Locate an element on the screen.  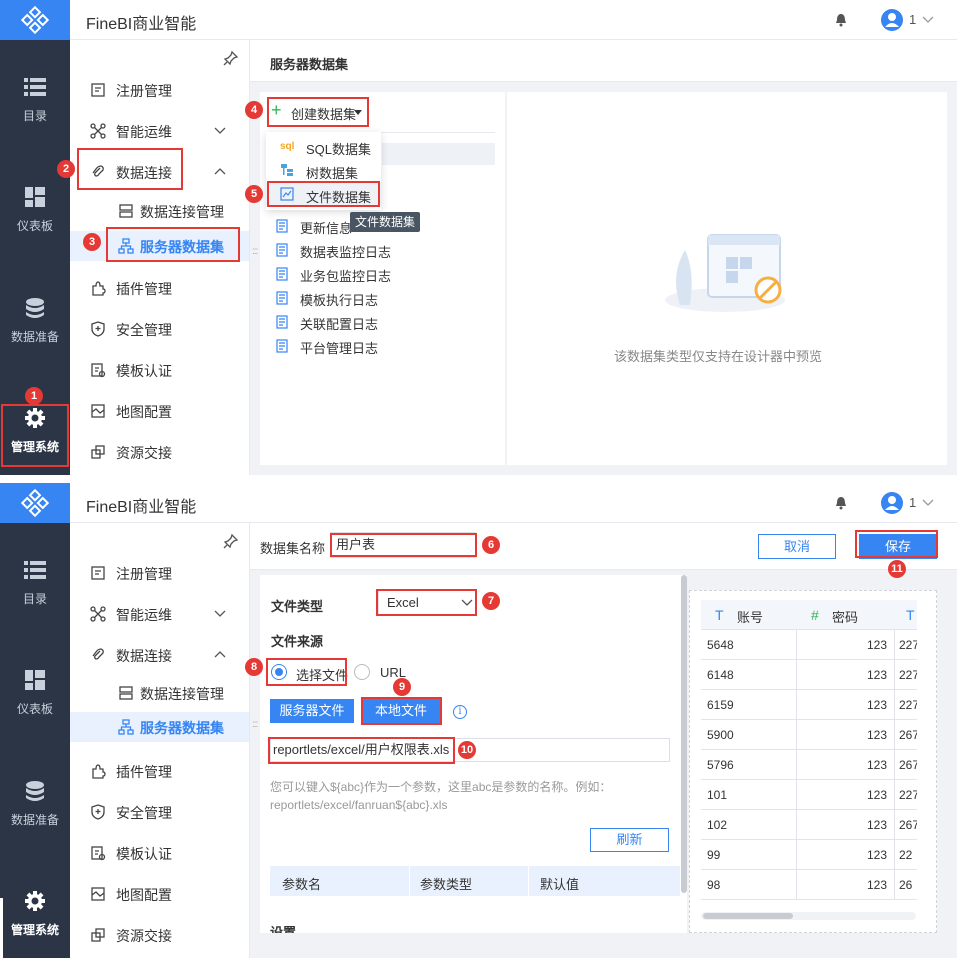
menu-item-label: 树数据集 is located at coordinates (332, 173).